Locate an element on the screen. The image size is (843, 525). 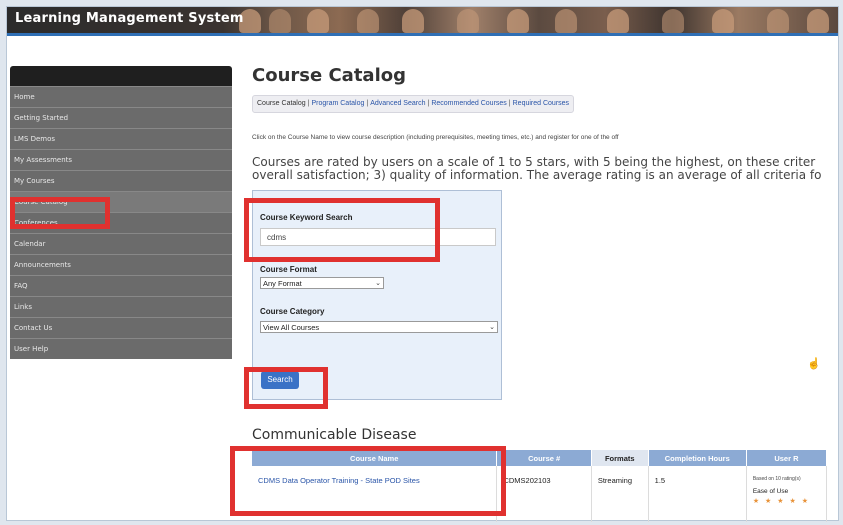
sidebar-item-links: Links is located at coordinates (121, 306).